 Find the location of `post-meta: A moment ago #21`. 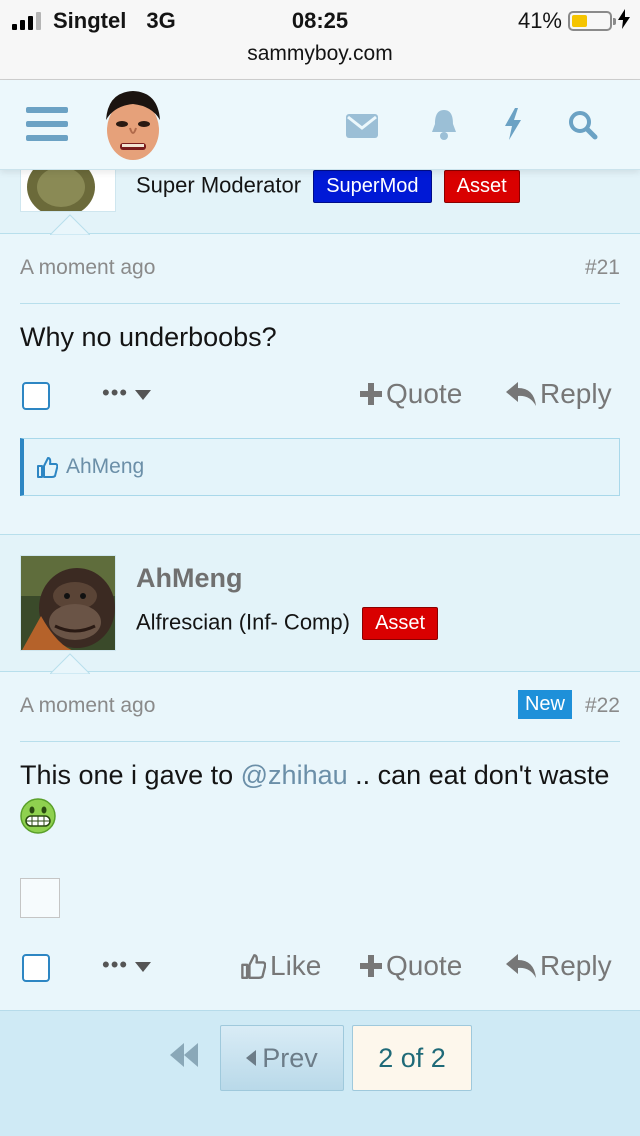

post-meta: A moment ago #21 is located at coordinates (320, 280).